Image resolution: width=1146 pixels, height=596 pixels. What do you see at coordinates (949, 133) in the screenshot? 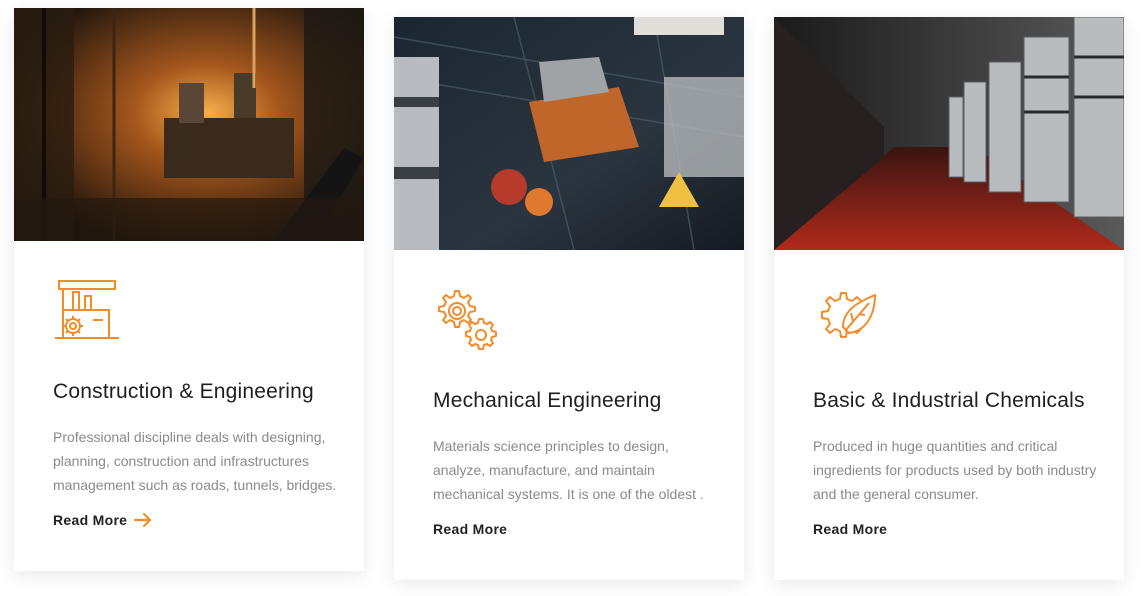
I see `chemical-tanks-photo` at bounding box center [949, 133].